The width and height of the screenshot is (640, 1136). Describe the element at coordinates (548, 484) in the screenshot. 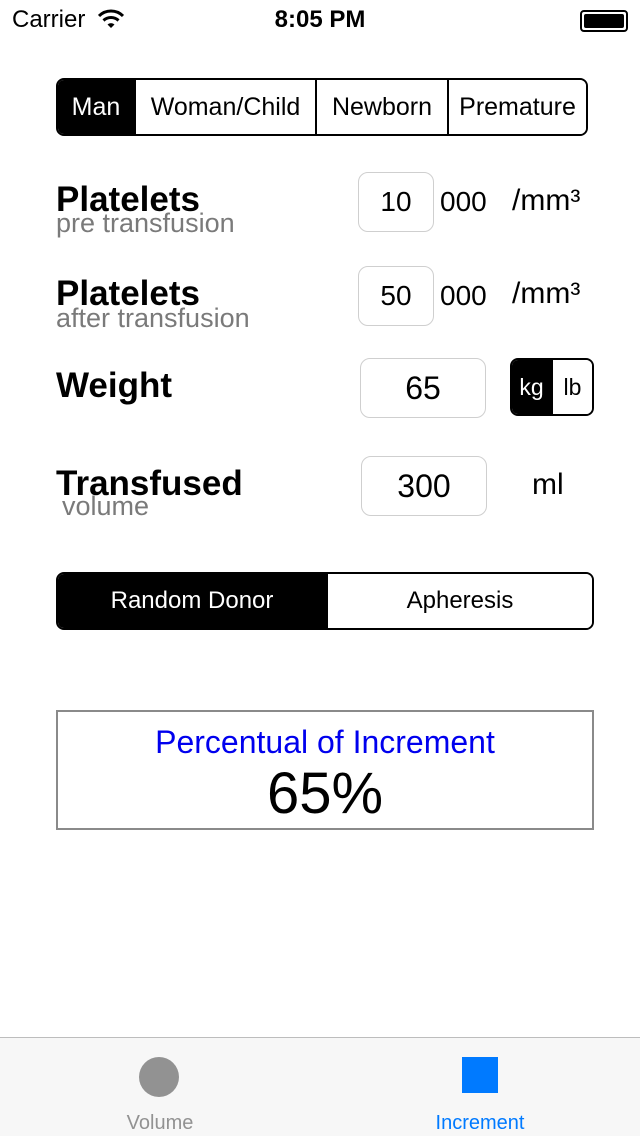

I see `transfused-unit: ml` at that location.